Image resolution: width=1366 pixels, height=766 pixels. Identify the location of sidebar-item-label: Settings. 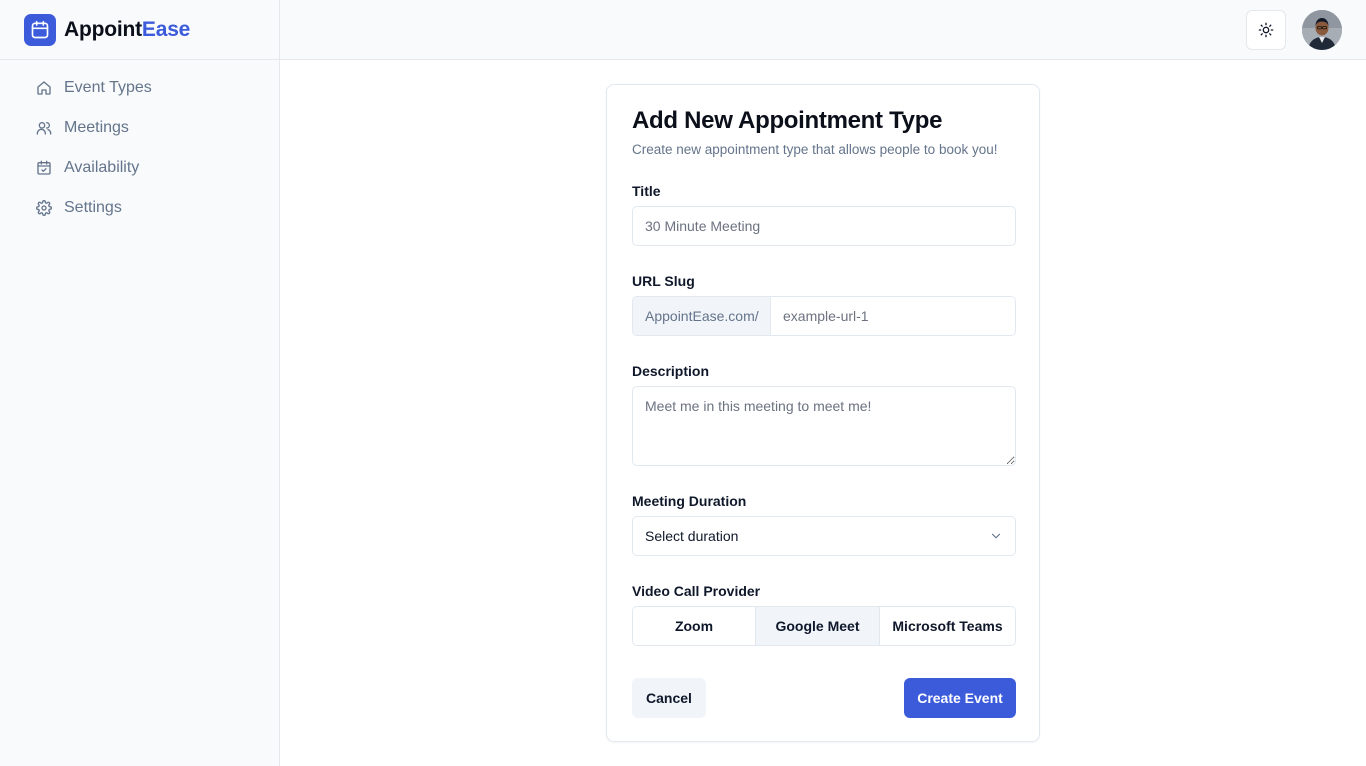
(93, 207).